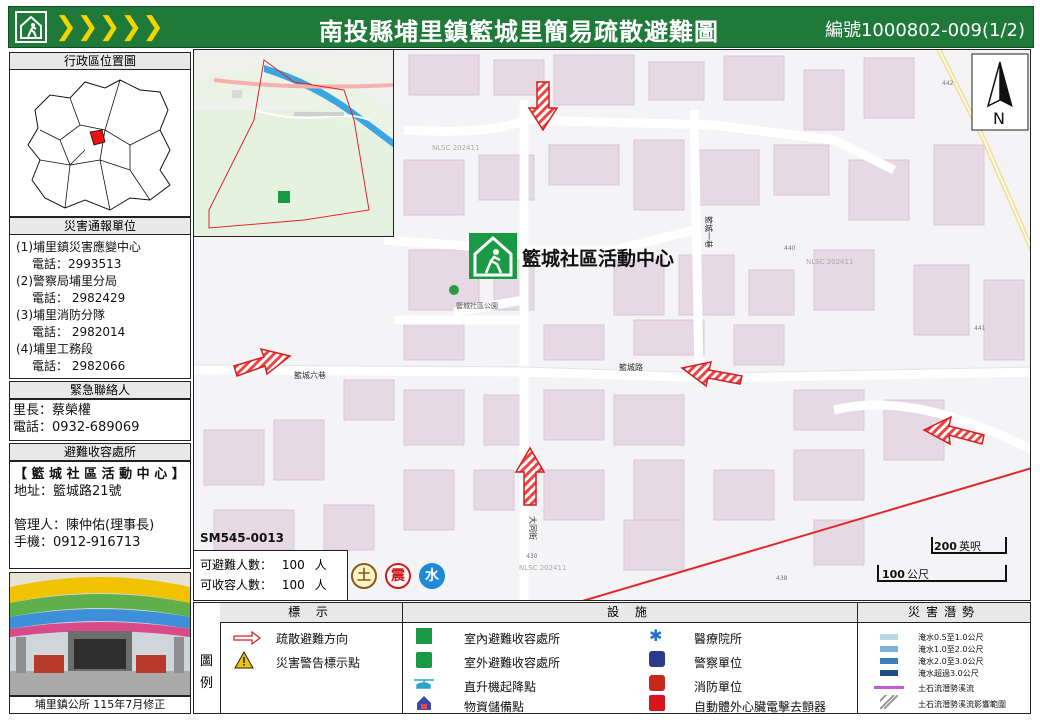 The image size is (1040, 720). What do you see at coordinates (66, 281) in the screenshot?
I see `report-unit-name: (2)警察局埔里分局` at bounding box center [66, 281].